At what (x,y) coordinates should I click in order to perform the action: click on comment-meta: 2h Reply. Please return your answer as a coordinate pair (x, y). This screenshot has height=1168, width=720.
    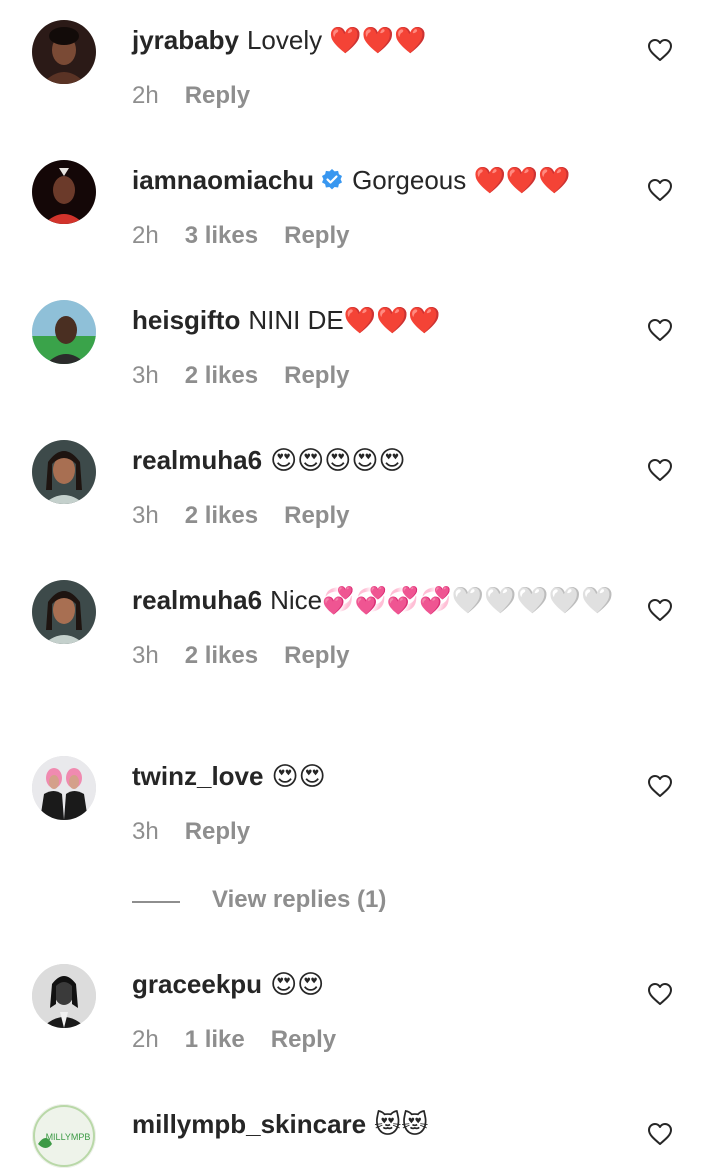
    Looking at the image, I should click on (377, 96).